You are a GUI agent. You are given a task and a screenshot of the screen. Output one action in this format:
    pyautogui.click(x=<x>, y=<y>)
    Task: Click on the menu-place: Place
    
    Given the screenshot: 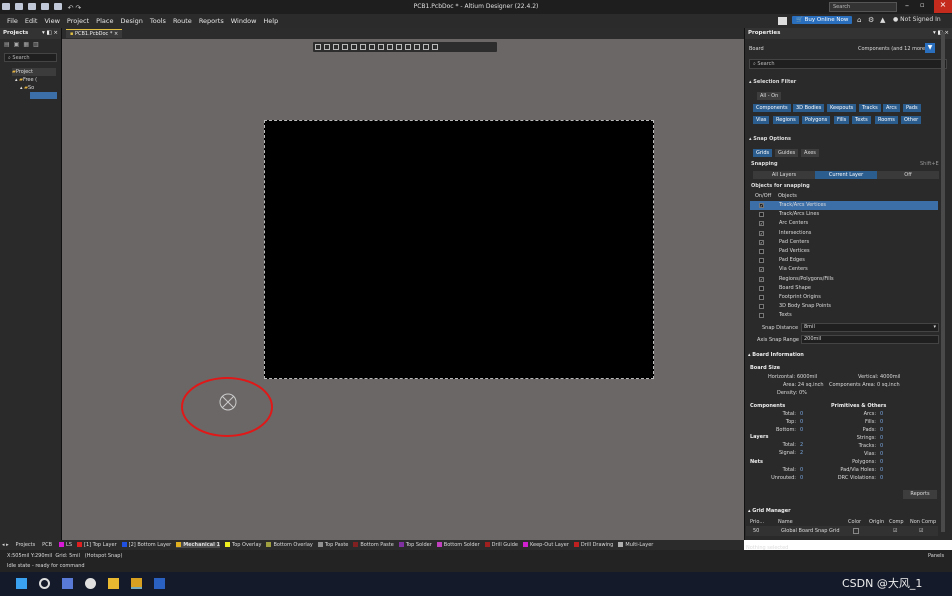 What is the action you would take?
    pyautogui.click(x=104, y=21)
    